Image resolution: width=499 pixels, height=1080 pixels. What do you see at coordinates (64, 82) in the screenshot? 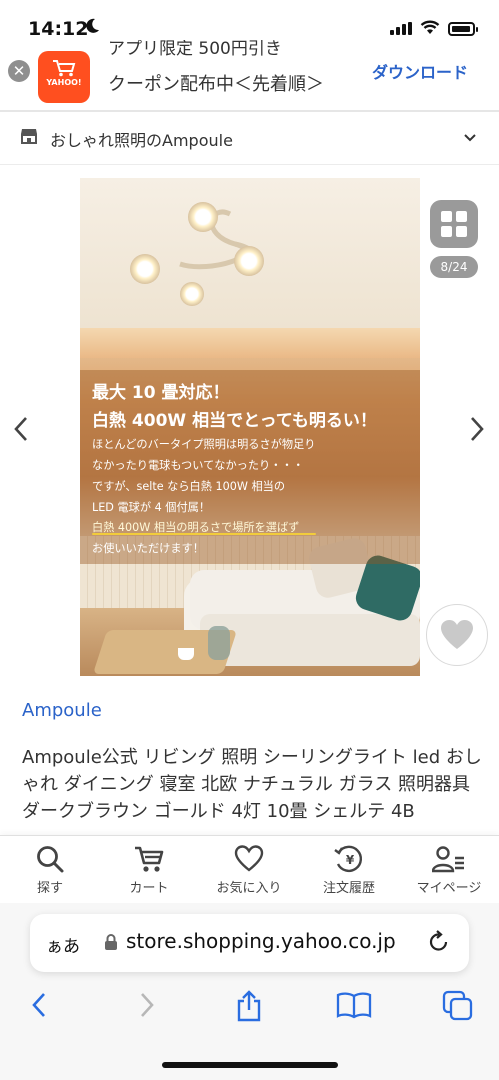
I see `app-icon-label: YAHOO!` at bounding box center [64, 82].